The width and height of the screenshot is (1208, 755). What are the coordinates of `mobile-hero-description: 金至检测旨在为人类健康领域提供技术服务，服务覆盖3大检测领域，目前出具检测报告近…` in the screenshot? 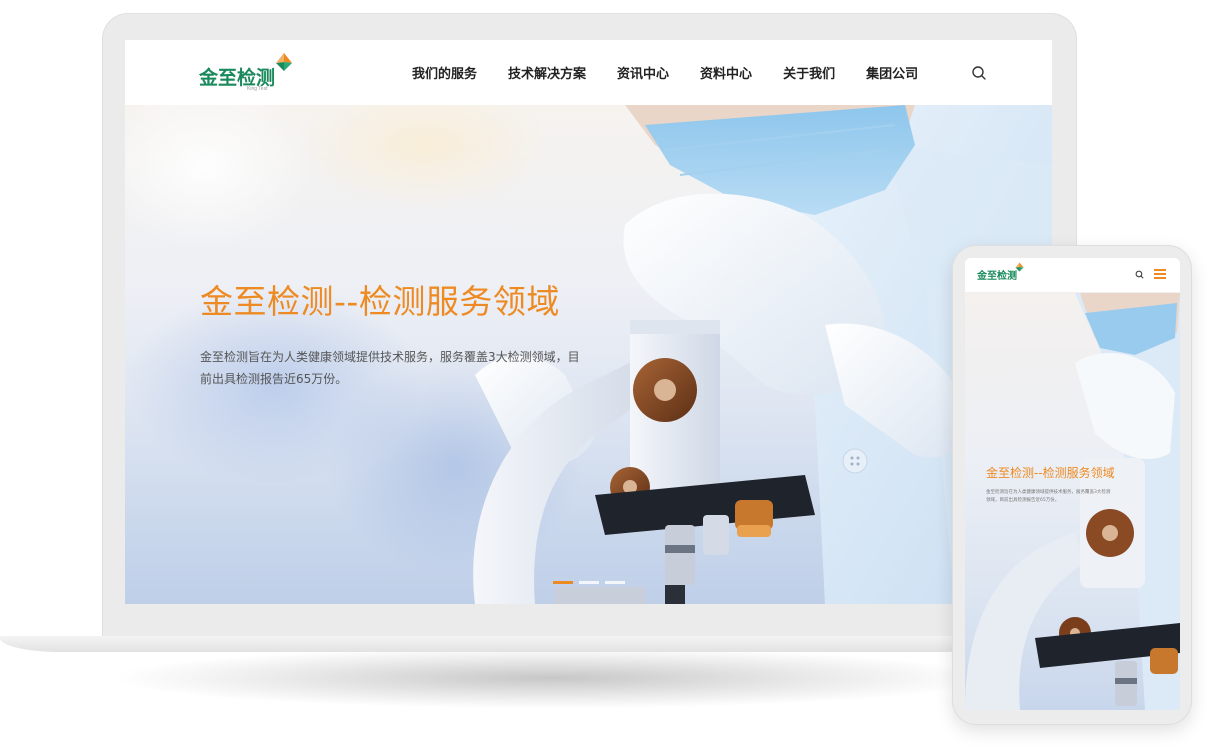 It's located at (1048, 496).